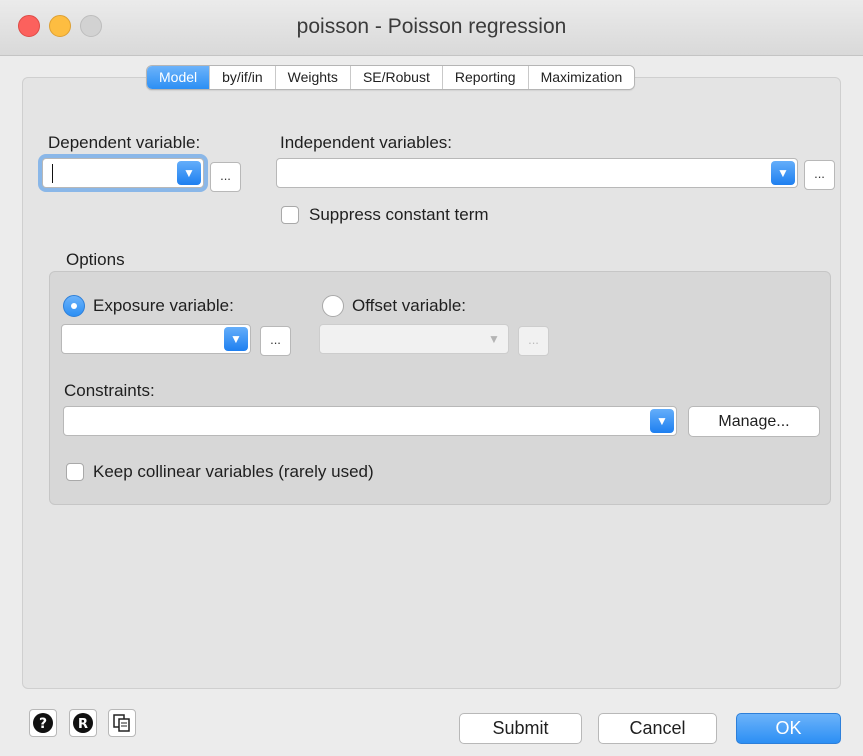 The height and width of the screenshot is (756, 863). What do you see at coordinates (74, 306) in the screenshot?
I see `exposure-variable-radio` at bounding box center [74, 306].